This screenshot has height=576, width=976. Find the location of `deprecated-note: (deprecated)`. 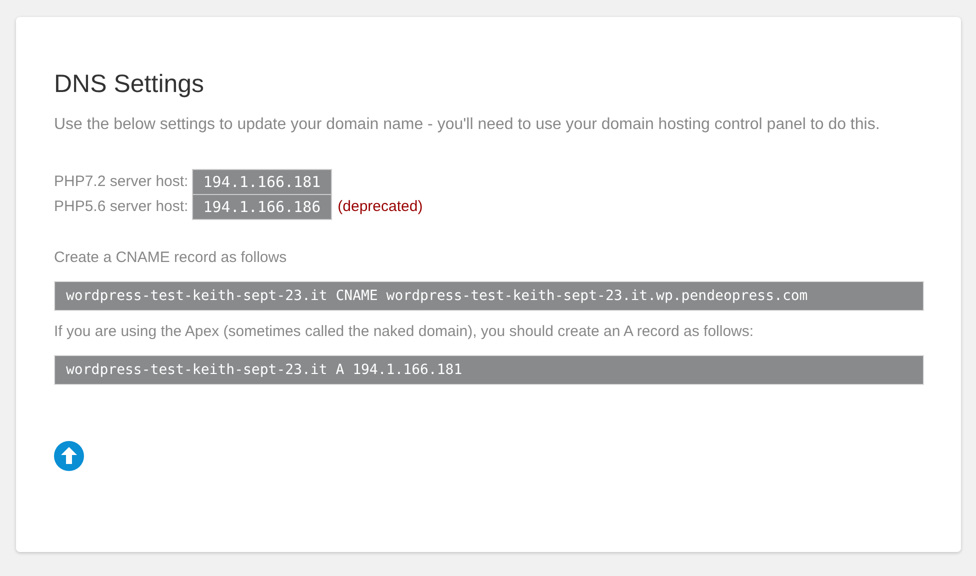

deprecated-note: (deprecated) is located at coordinates (380, 206).